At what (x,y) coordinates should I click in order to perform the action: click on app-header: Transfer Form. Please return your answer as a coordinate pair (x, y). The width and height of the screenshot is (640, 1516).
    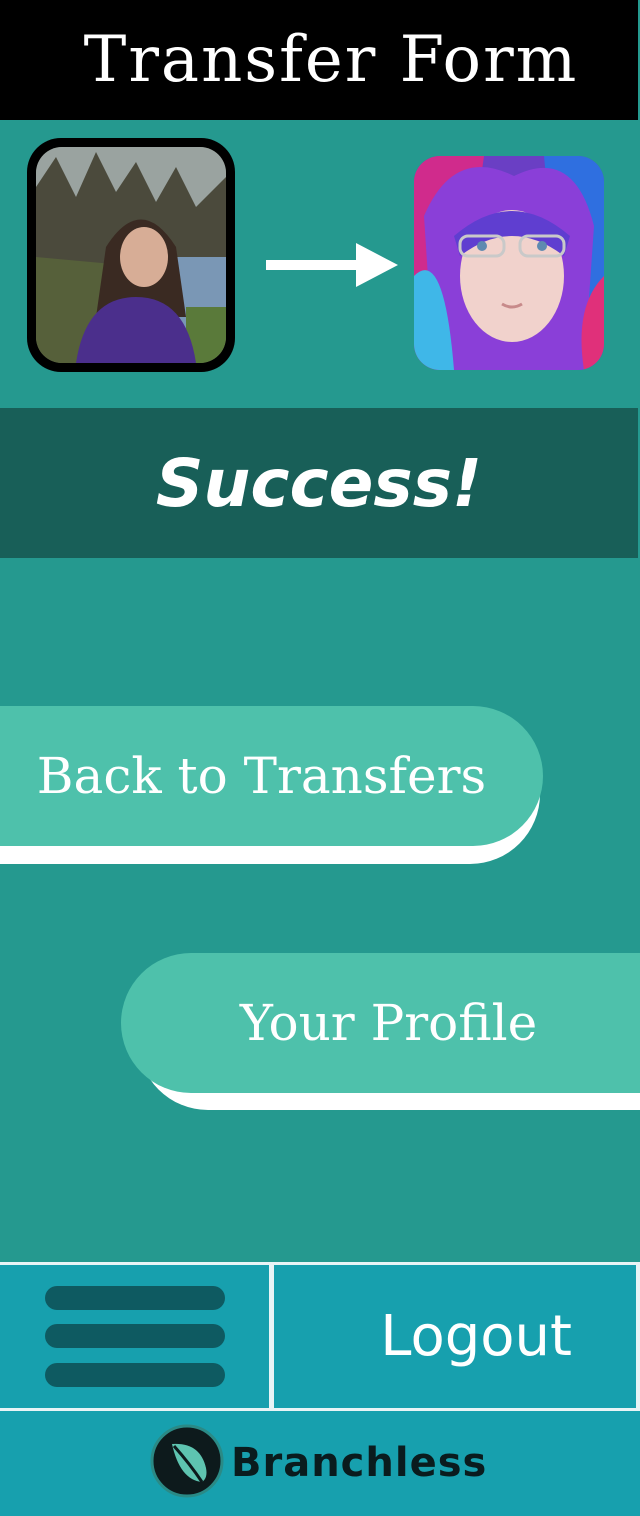
    Looking at the image, I should click on (319, 60).